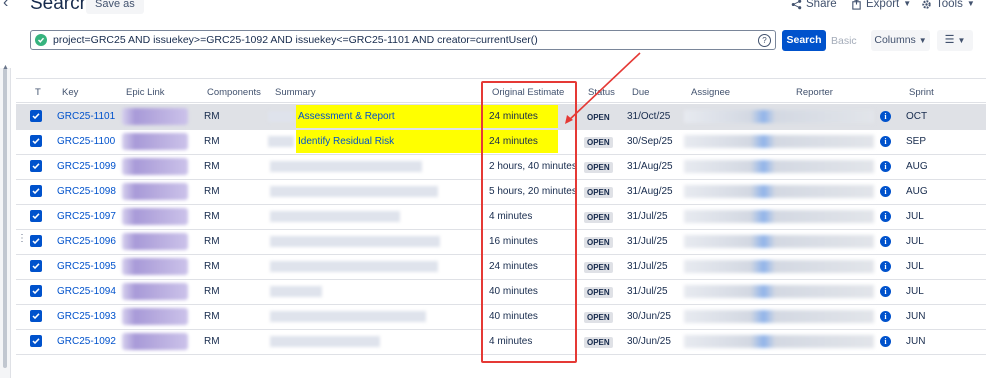 The height and width of the screenshot is (378, 999). I want to click on issue-key-link: GRC25-1099, so click(86, 166).